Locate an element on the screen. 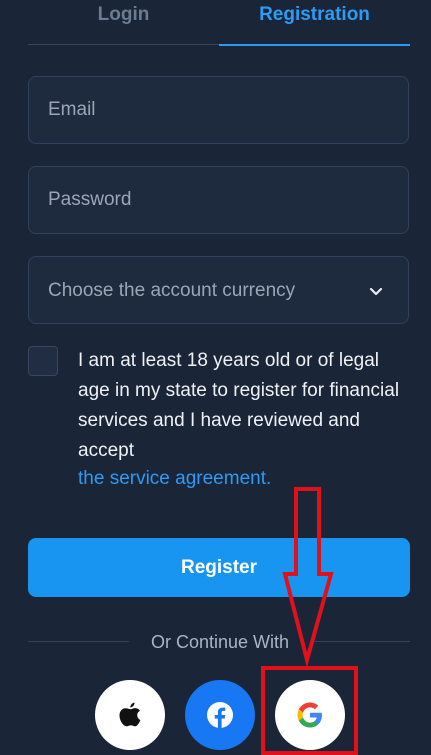 The image size is (431, 755). or-continue-with-label: Or Continue With is located at coordinates (220, 642).